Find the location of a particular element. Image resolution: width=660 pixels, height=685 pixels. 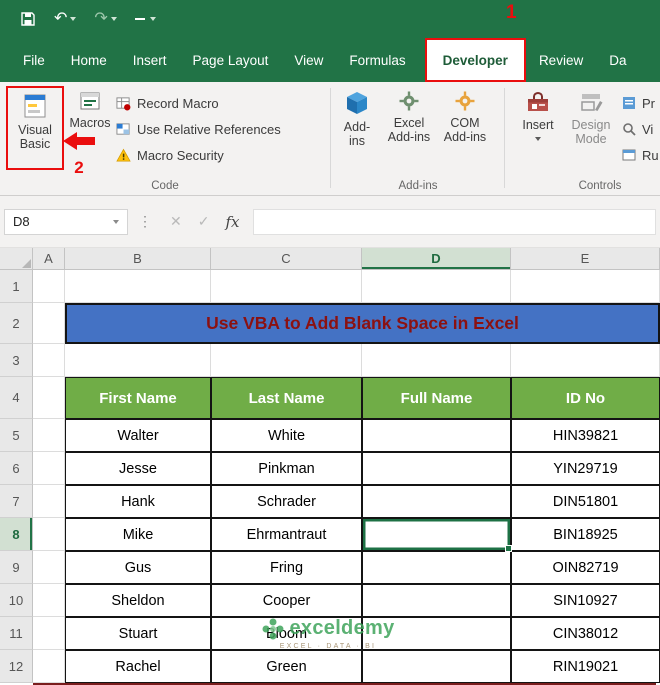

row-header-1: 1 is located at coordinates (16, 286).